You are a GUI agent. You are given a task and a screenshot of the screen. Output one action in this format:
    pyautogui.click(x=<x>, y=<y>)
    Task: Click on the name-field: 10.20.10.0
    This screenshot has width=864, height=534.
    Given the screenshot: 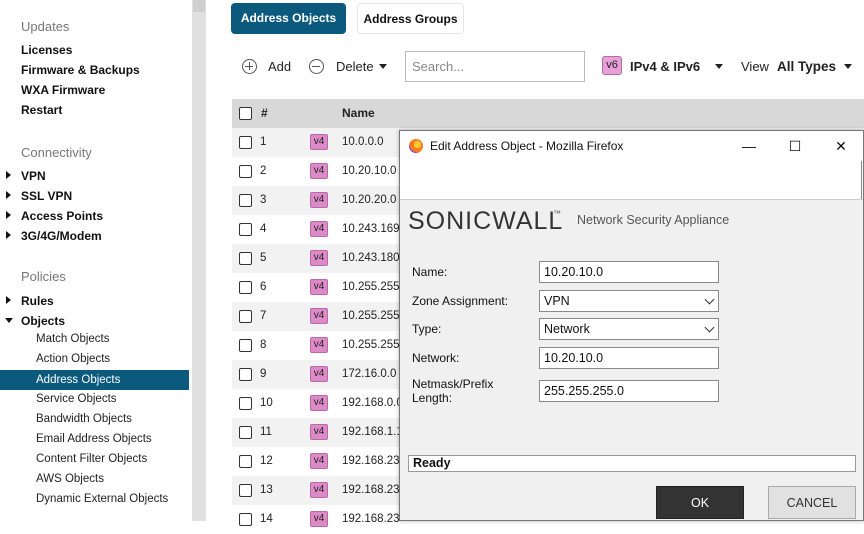 What is the action you would take?
    pyautogui.click(x=629, y=272)
    